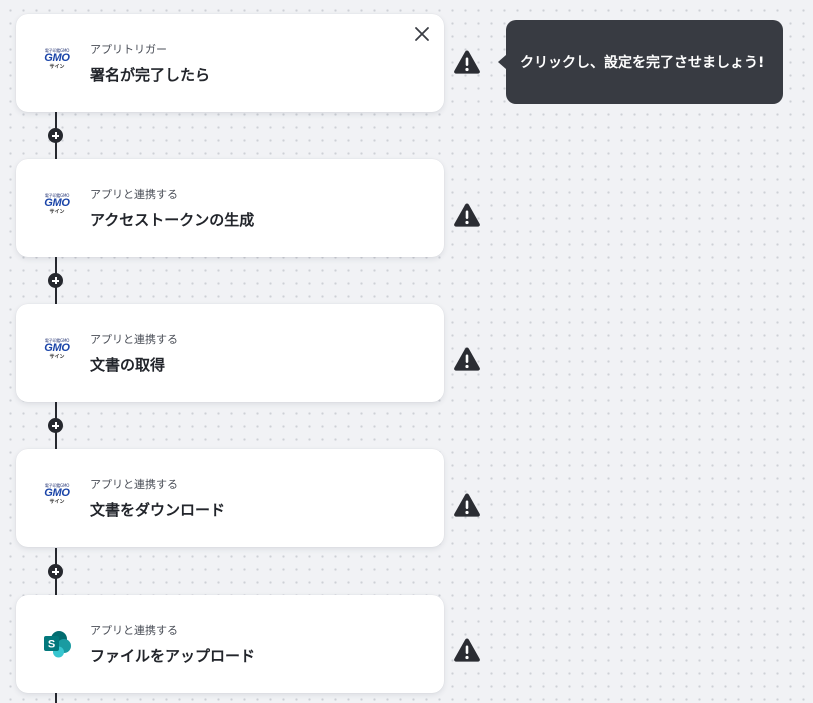  I want to click on close-button, so click(422, 34).